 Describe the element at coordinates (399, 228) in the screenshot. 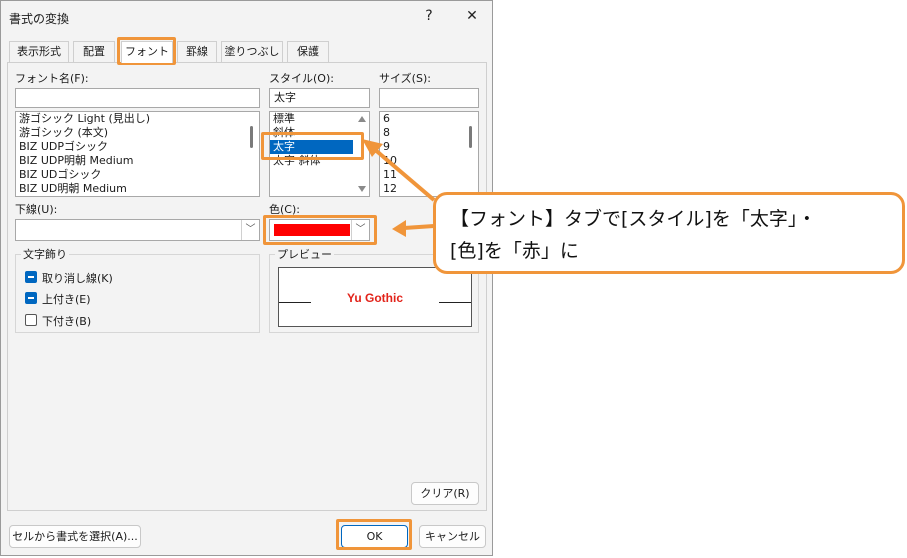

I see `arrow-head-color` at that location.